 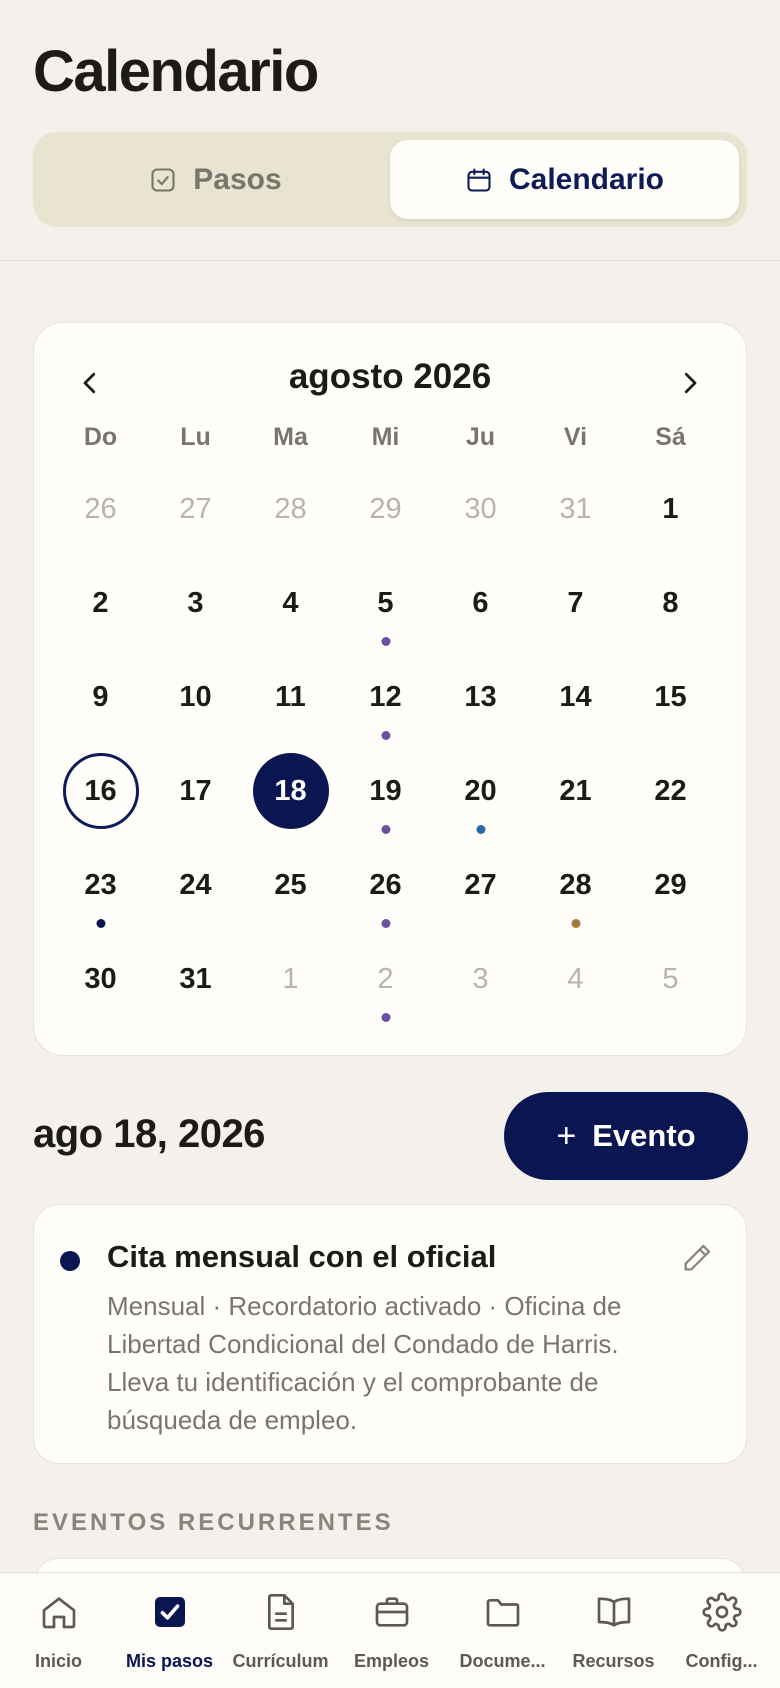 I want to click on calendar-day: 8, so click(x=670, y=605).